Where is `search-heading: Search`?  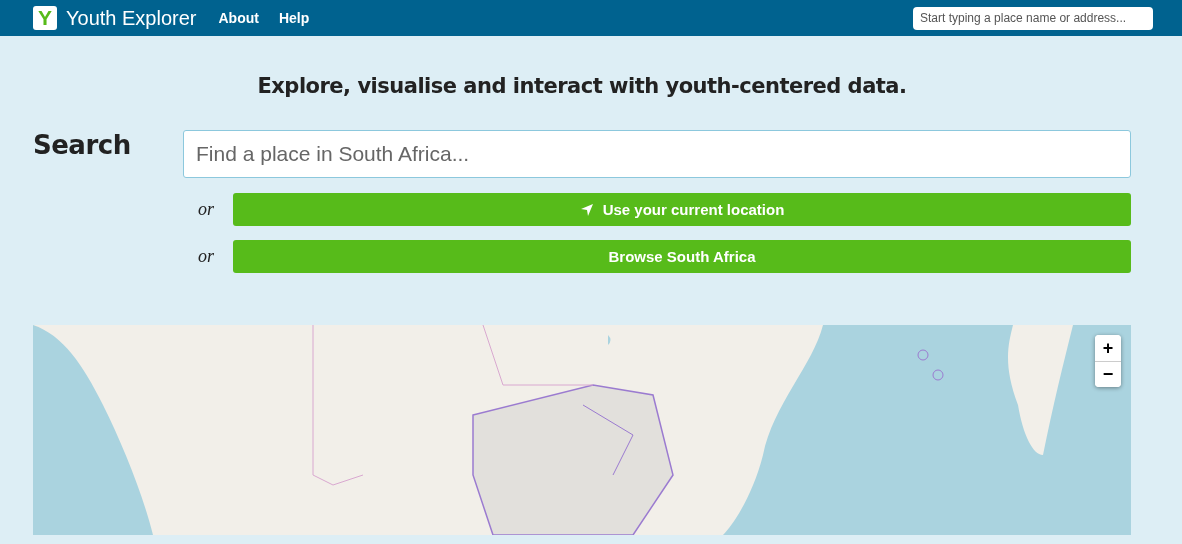
search-heading: Search is located at coordinates (82, 146).